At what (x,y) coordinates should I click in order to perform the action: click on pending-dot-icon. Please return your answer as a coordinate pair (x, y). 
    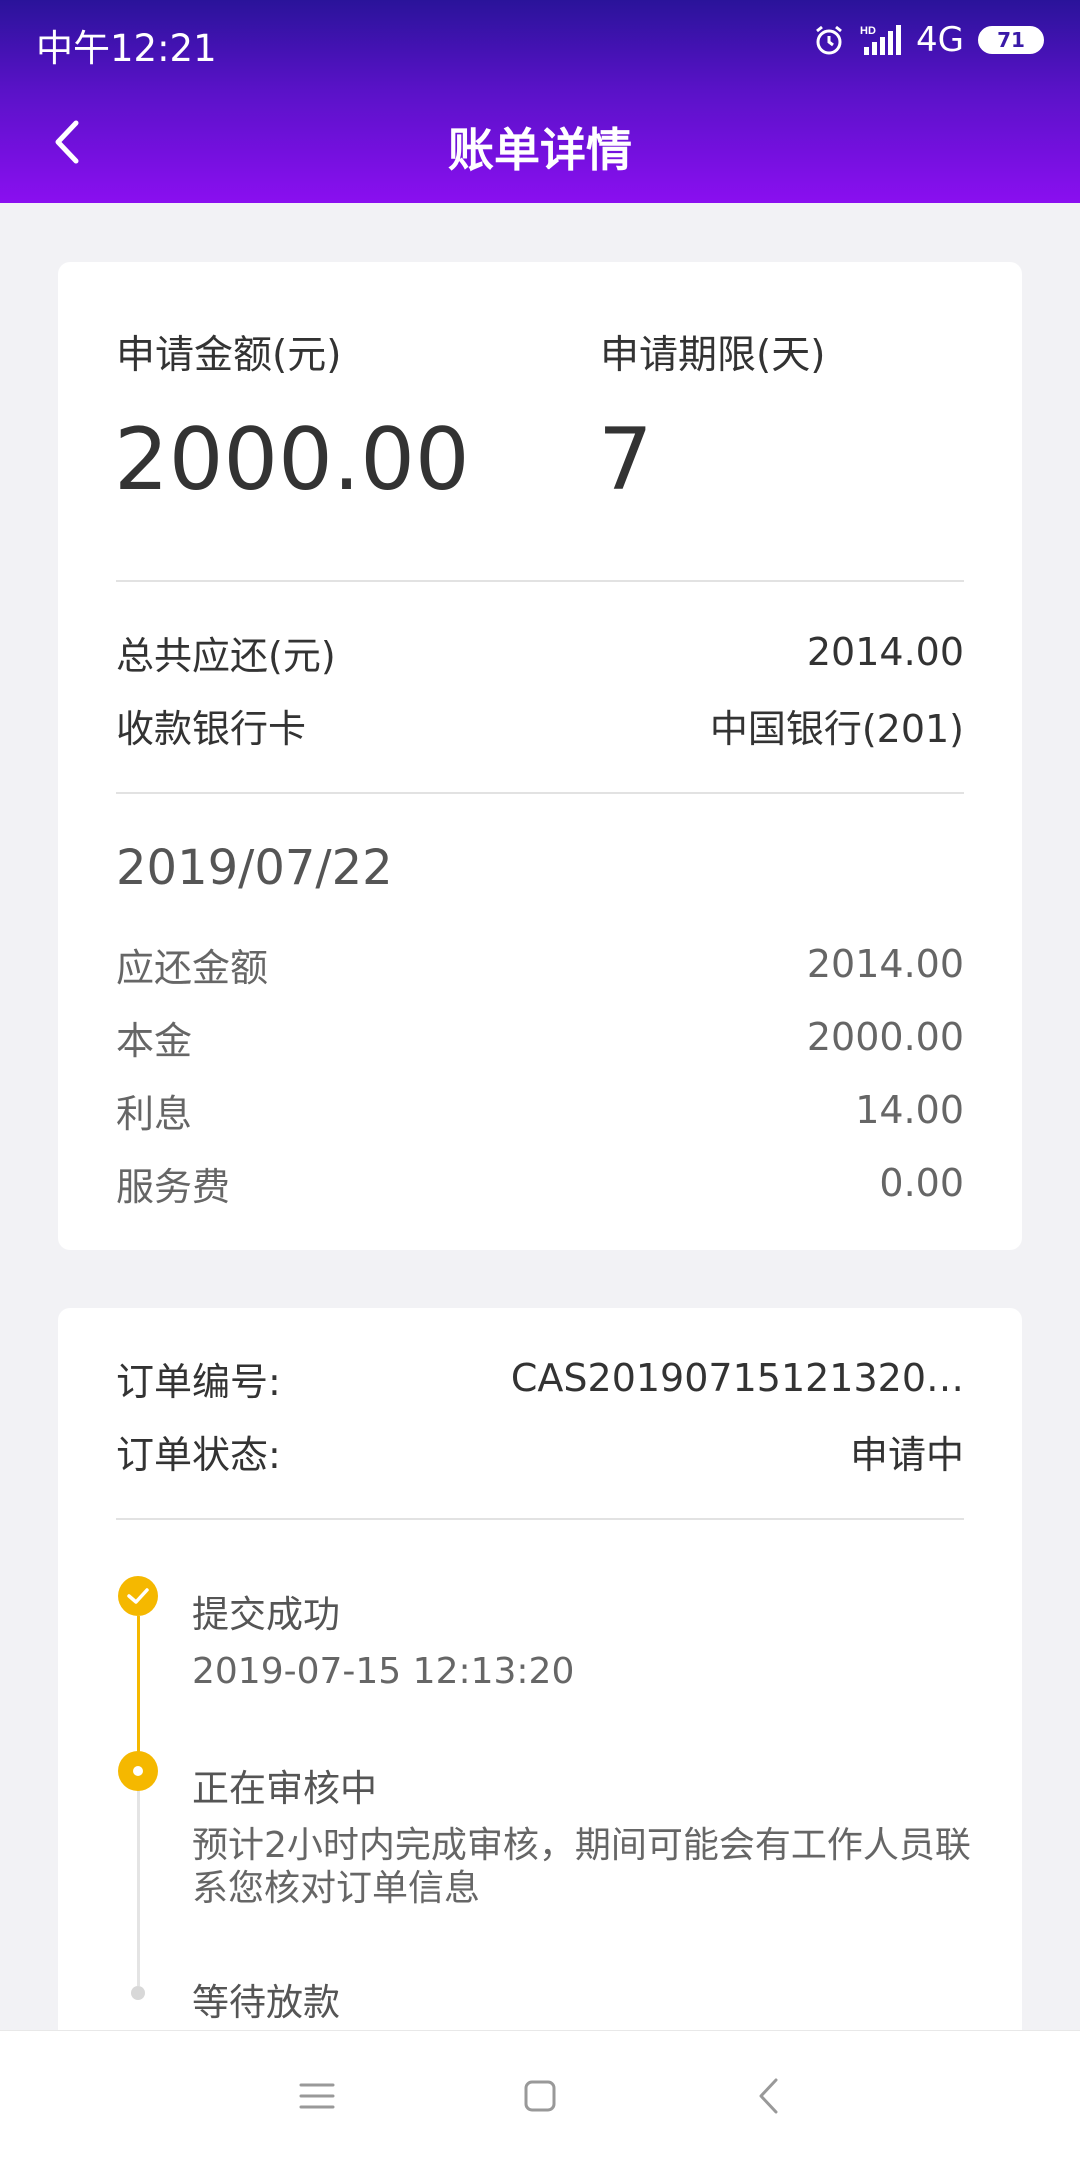
    Looking at the image, I should click on (138, 1993).